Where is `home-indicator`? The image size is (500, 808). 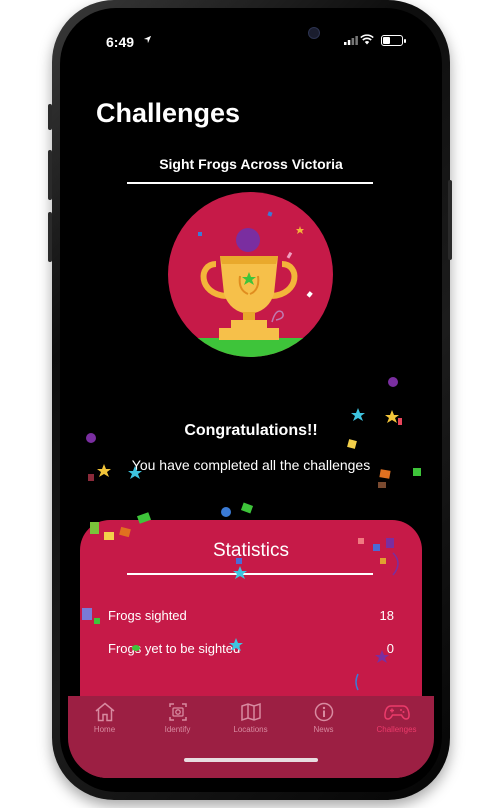
home-indicator is located at coordinates (251, 760).